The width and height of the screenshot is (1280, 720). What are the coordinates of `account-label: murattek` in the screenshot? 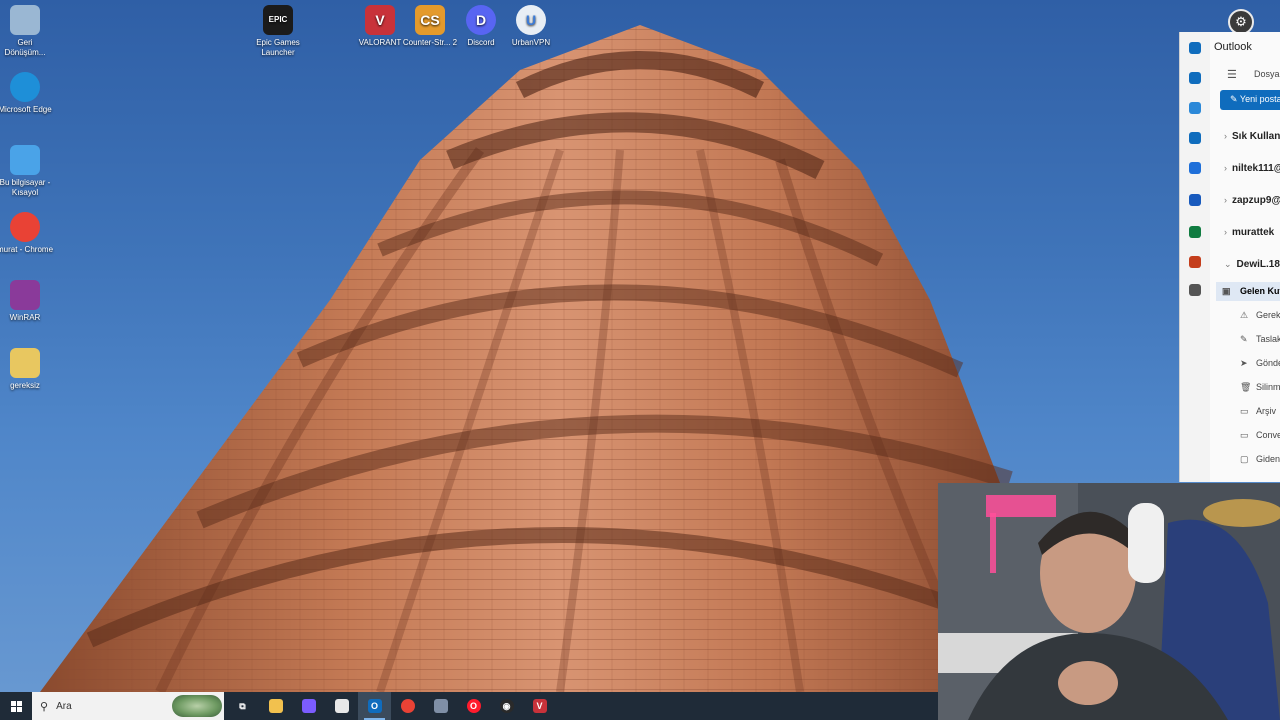 It's located at (1253, 232).